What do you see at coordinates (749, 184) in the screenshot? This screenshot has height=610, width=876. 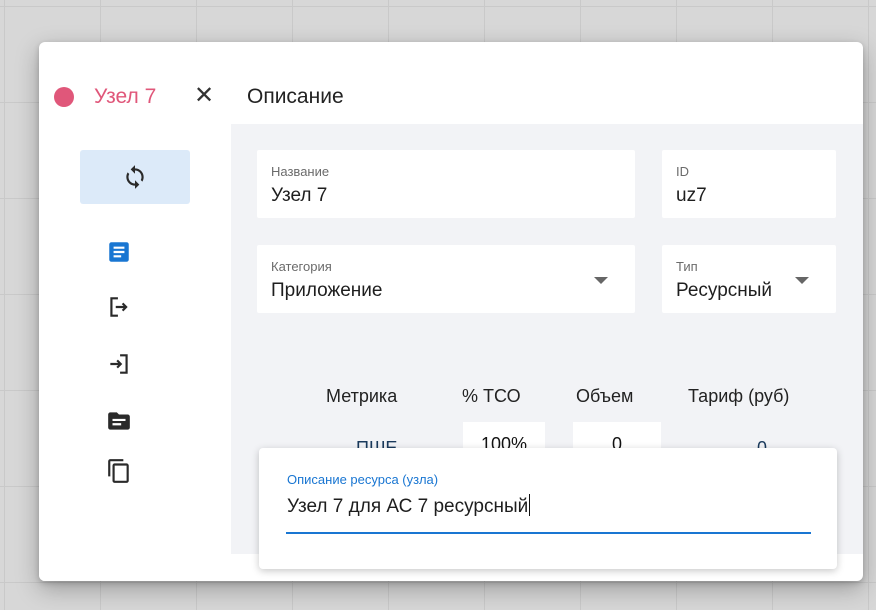 I see `id-field: ID uz7` at bounding box center [749, 184].